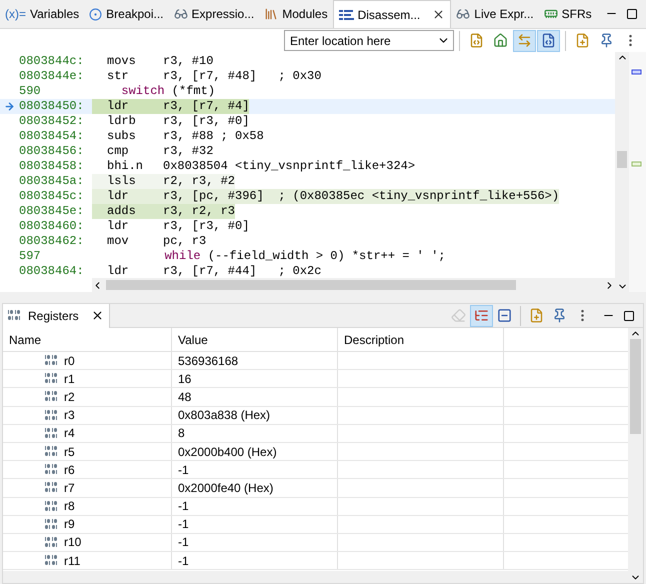 Image resolution: width=646 pixels, height=584 pixels. Describe the element at coordinates (171, 106) in the screenshot. I see `instruction: ldr r3, [r7, #4]` at that location.